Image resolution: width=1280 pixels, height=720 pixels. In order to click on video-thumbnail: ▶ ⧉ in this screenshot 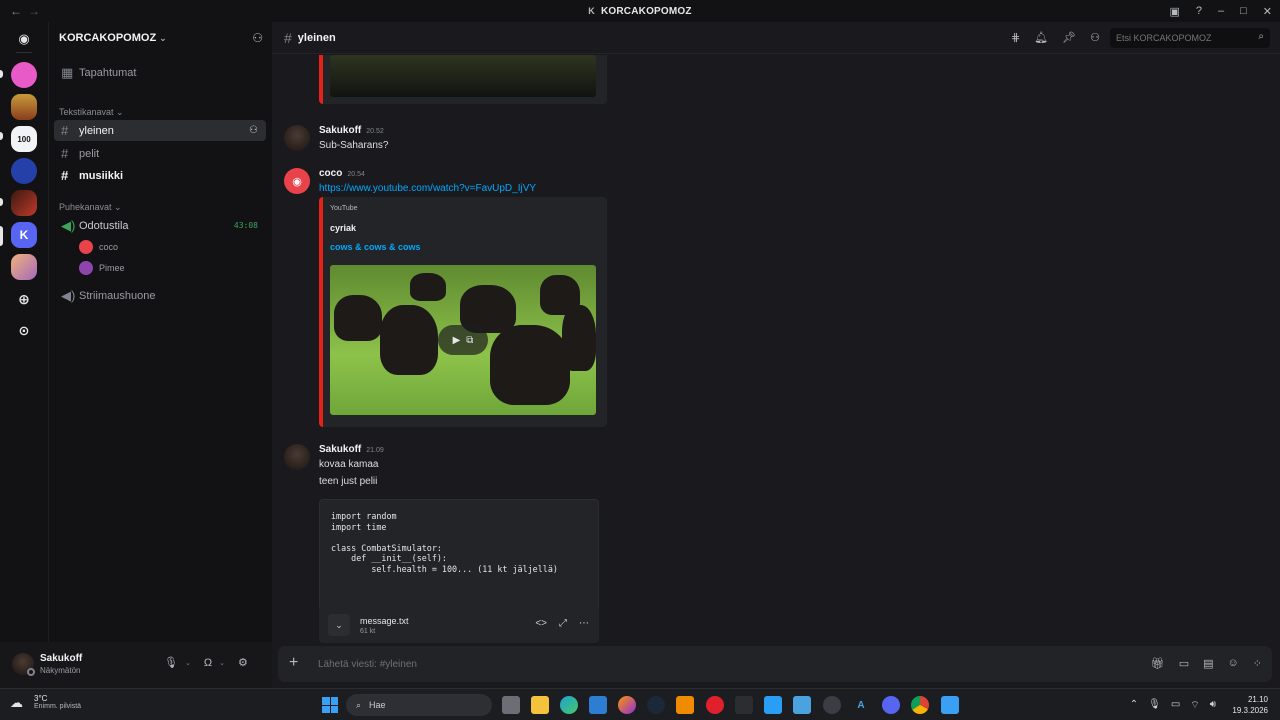, I will do `click(463, 340)`.